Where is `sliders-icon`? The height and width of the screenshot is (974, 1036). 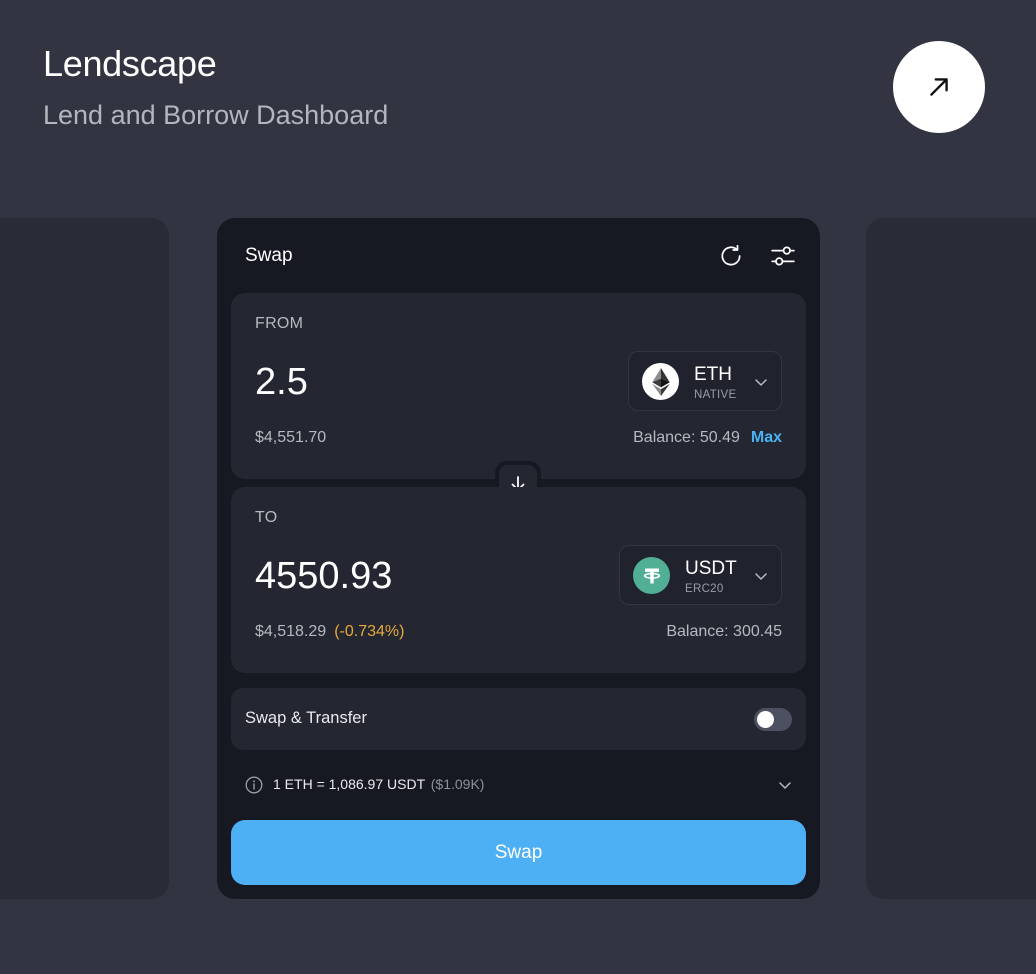 sliders-icon is located at coordinates (783, 256).